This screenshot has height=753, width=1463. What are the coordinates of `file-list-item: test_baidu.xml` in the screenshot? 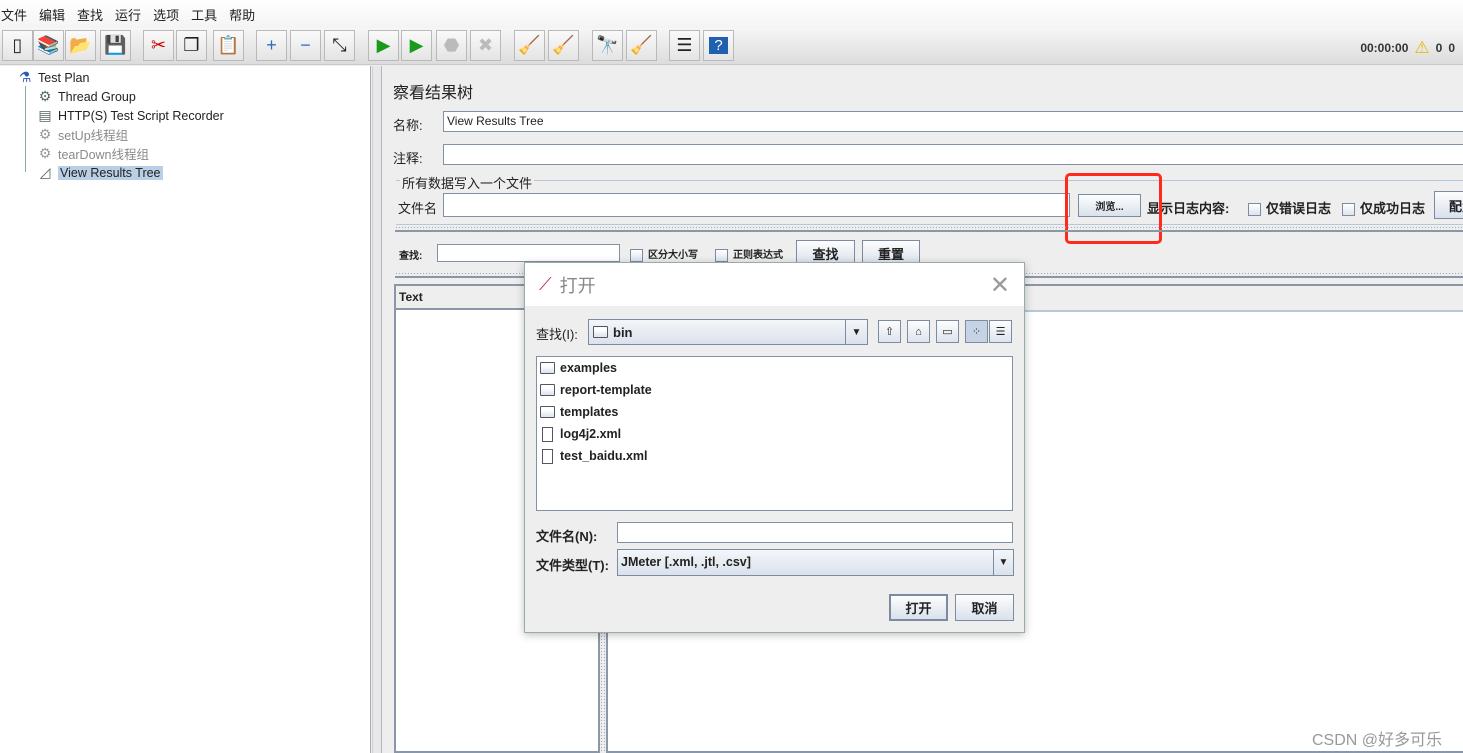 It's located at (594, 456).